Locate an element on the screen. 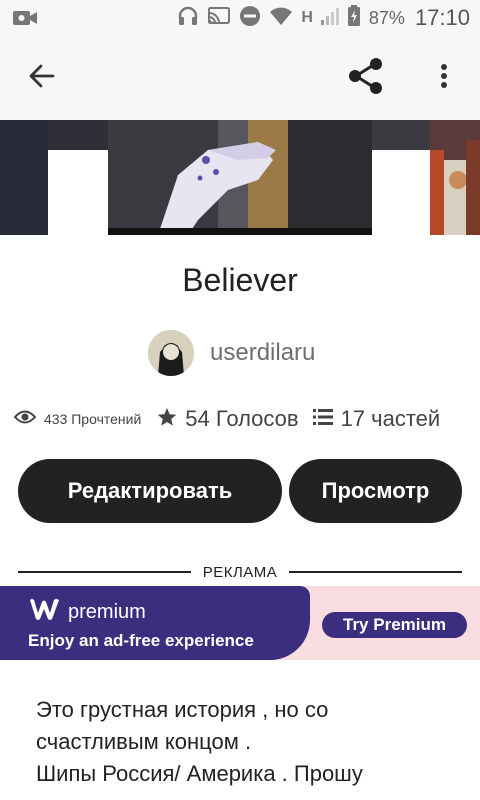 Image resolution: width=480 pixels, height=800 pixels. clock: 17:10 is located at coordinates (442, 17).